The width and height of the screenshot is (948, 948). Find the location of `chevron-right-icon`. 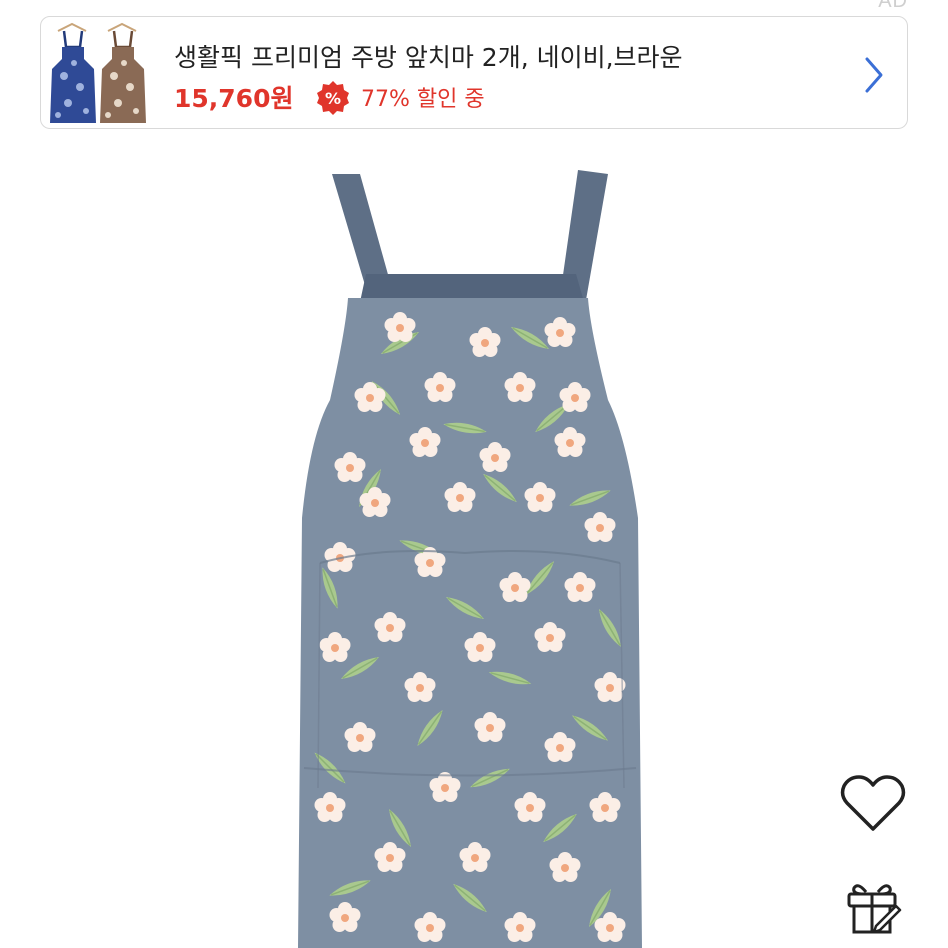

chevron-right-icon is located at coordinates (874, 75).